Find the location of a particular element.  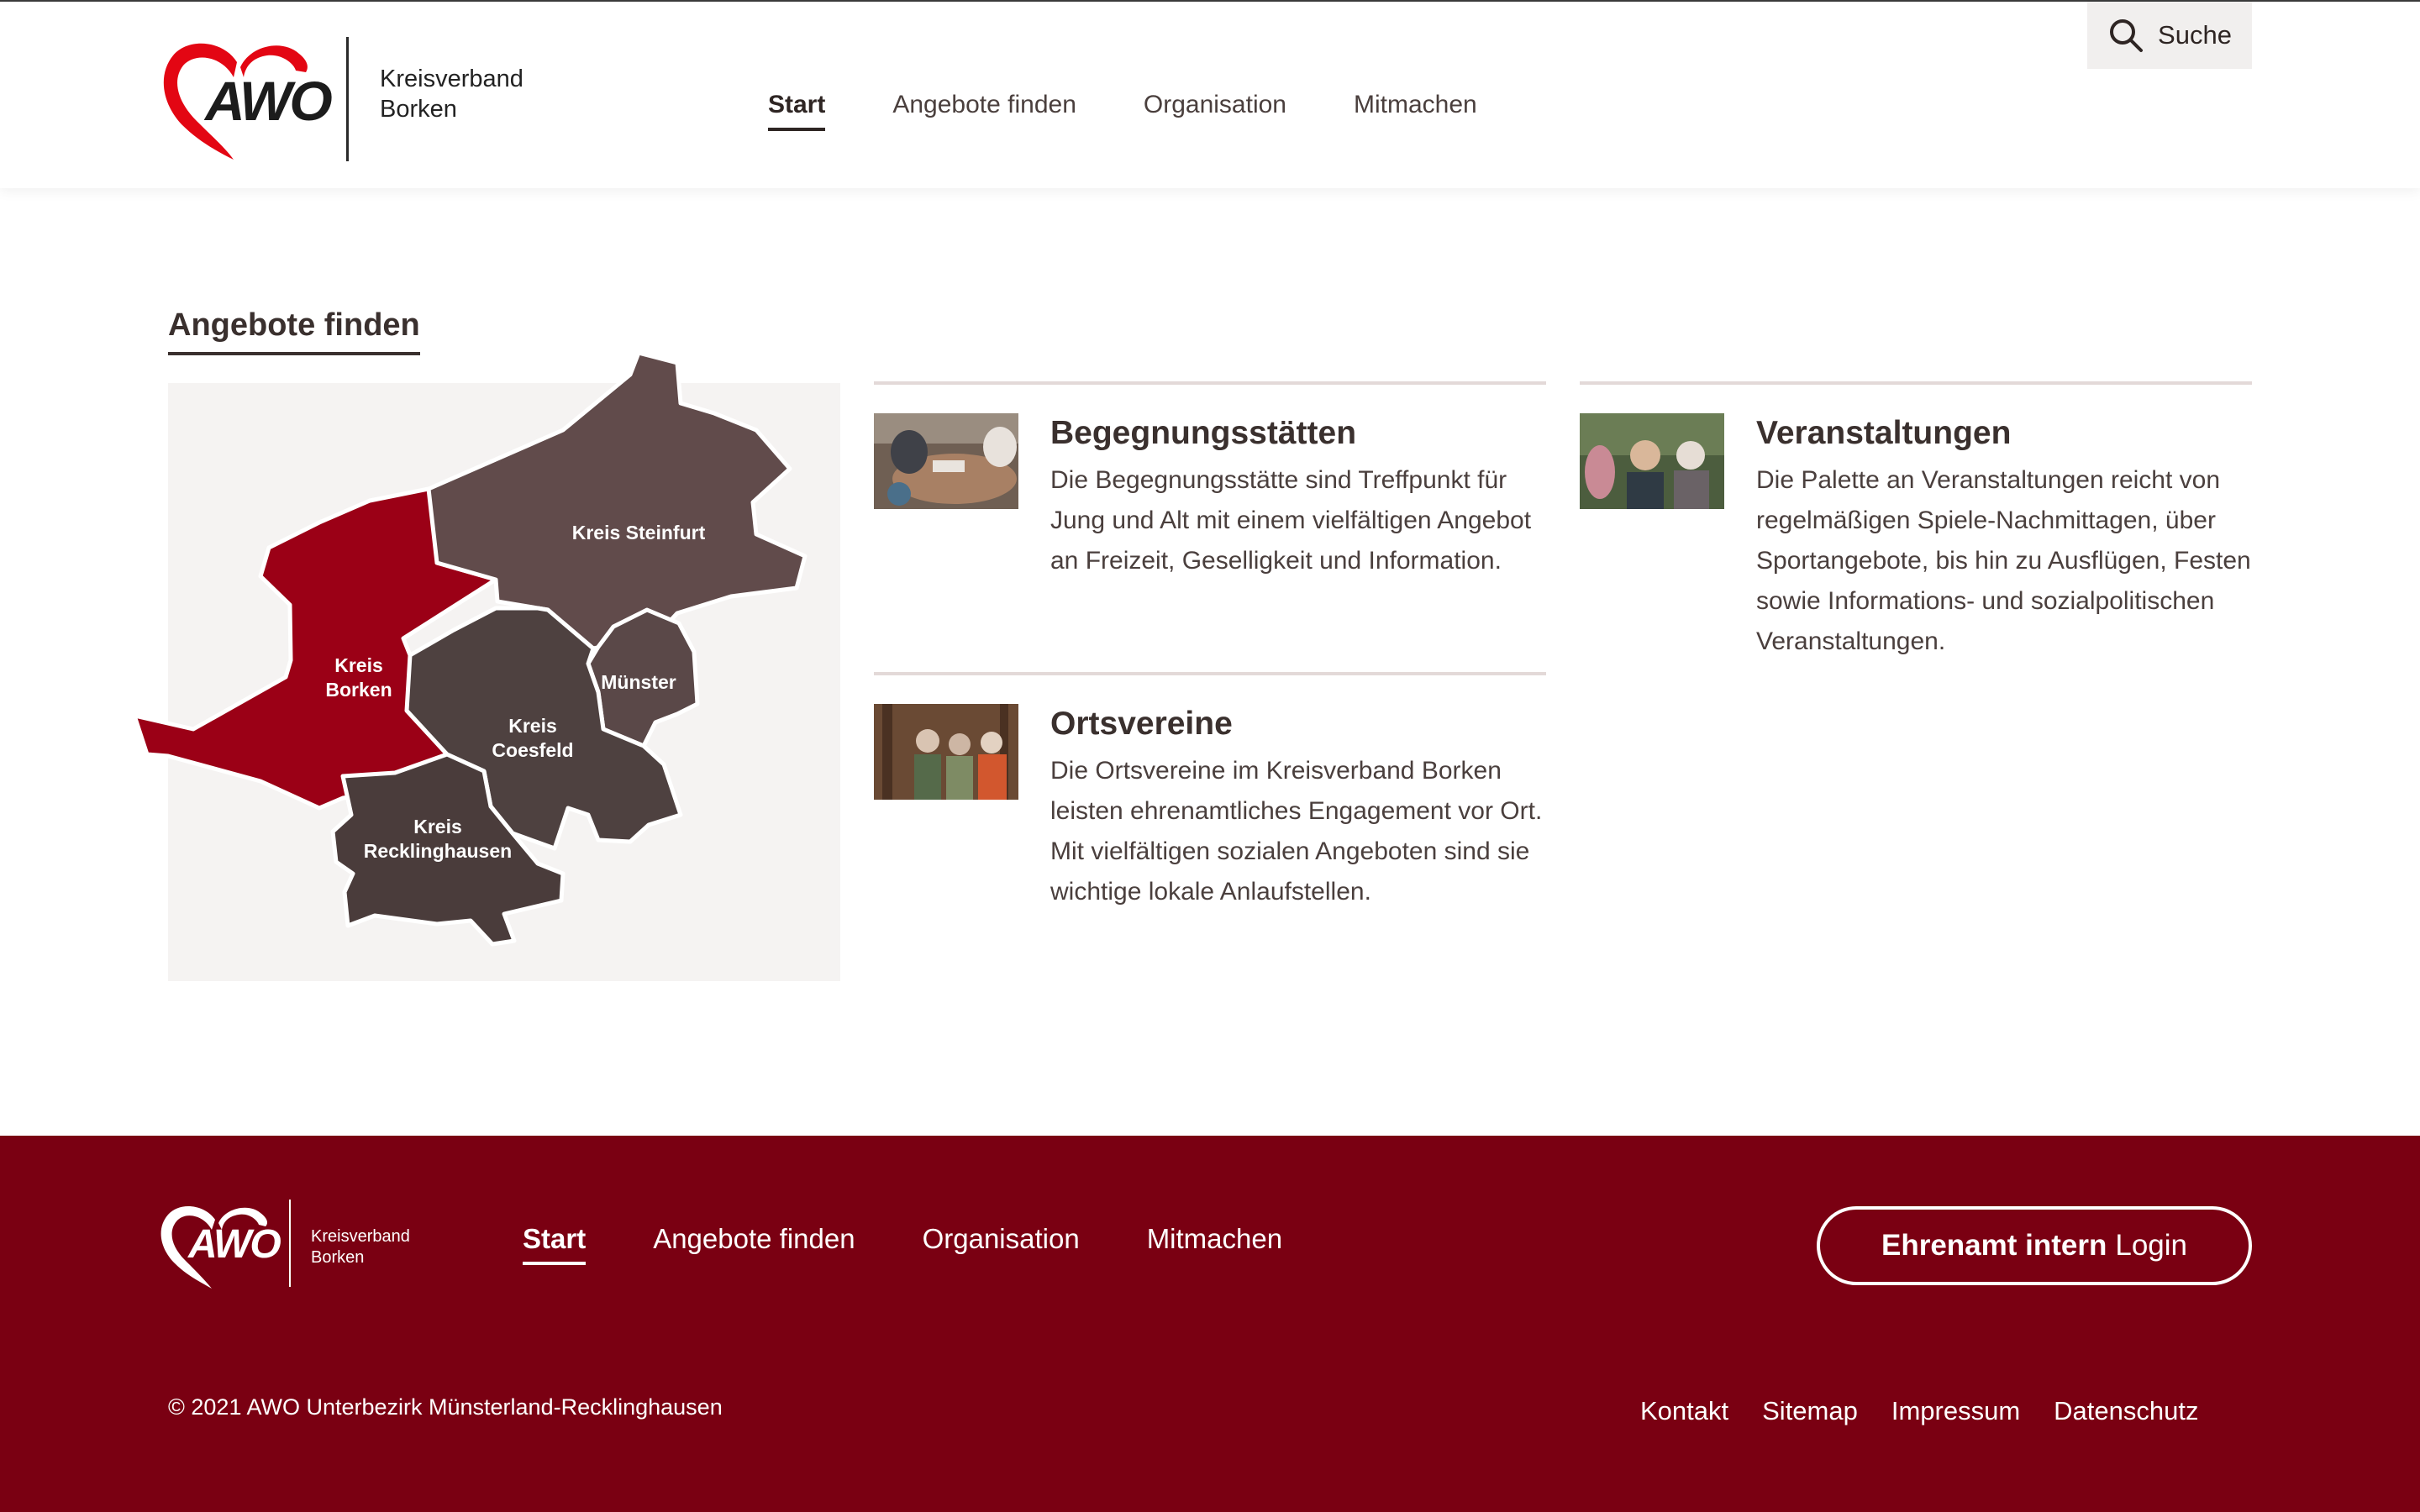

map-label-muenster: Münster is located at coordinates (639, 682).